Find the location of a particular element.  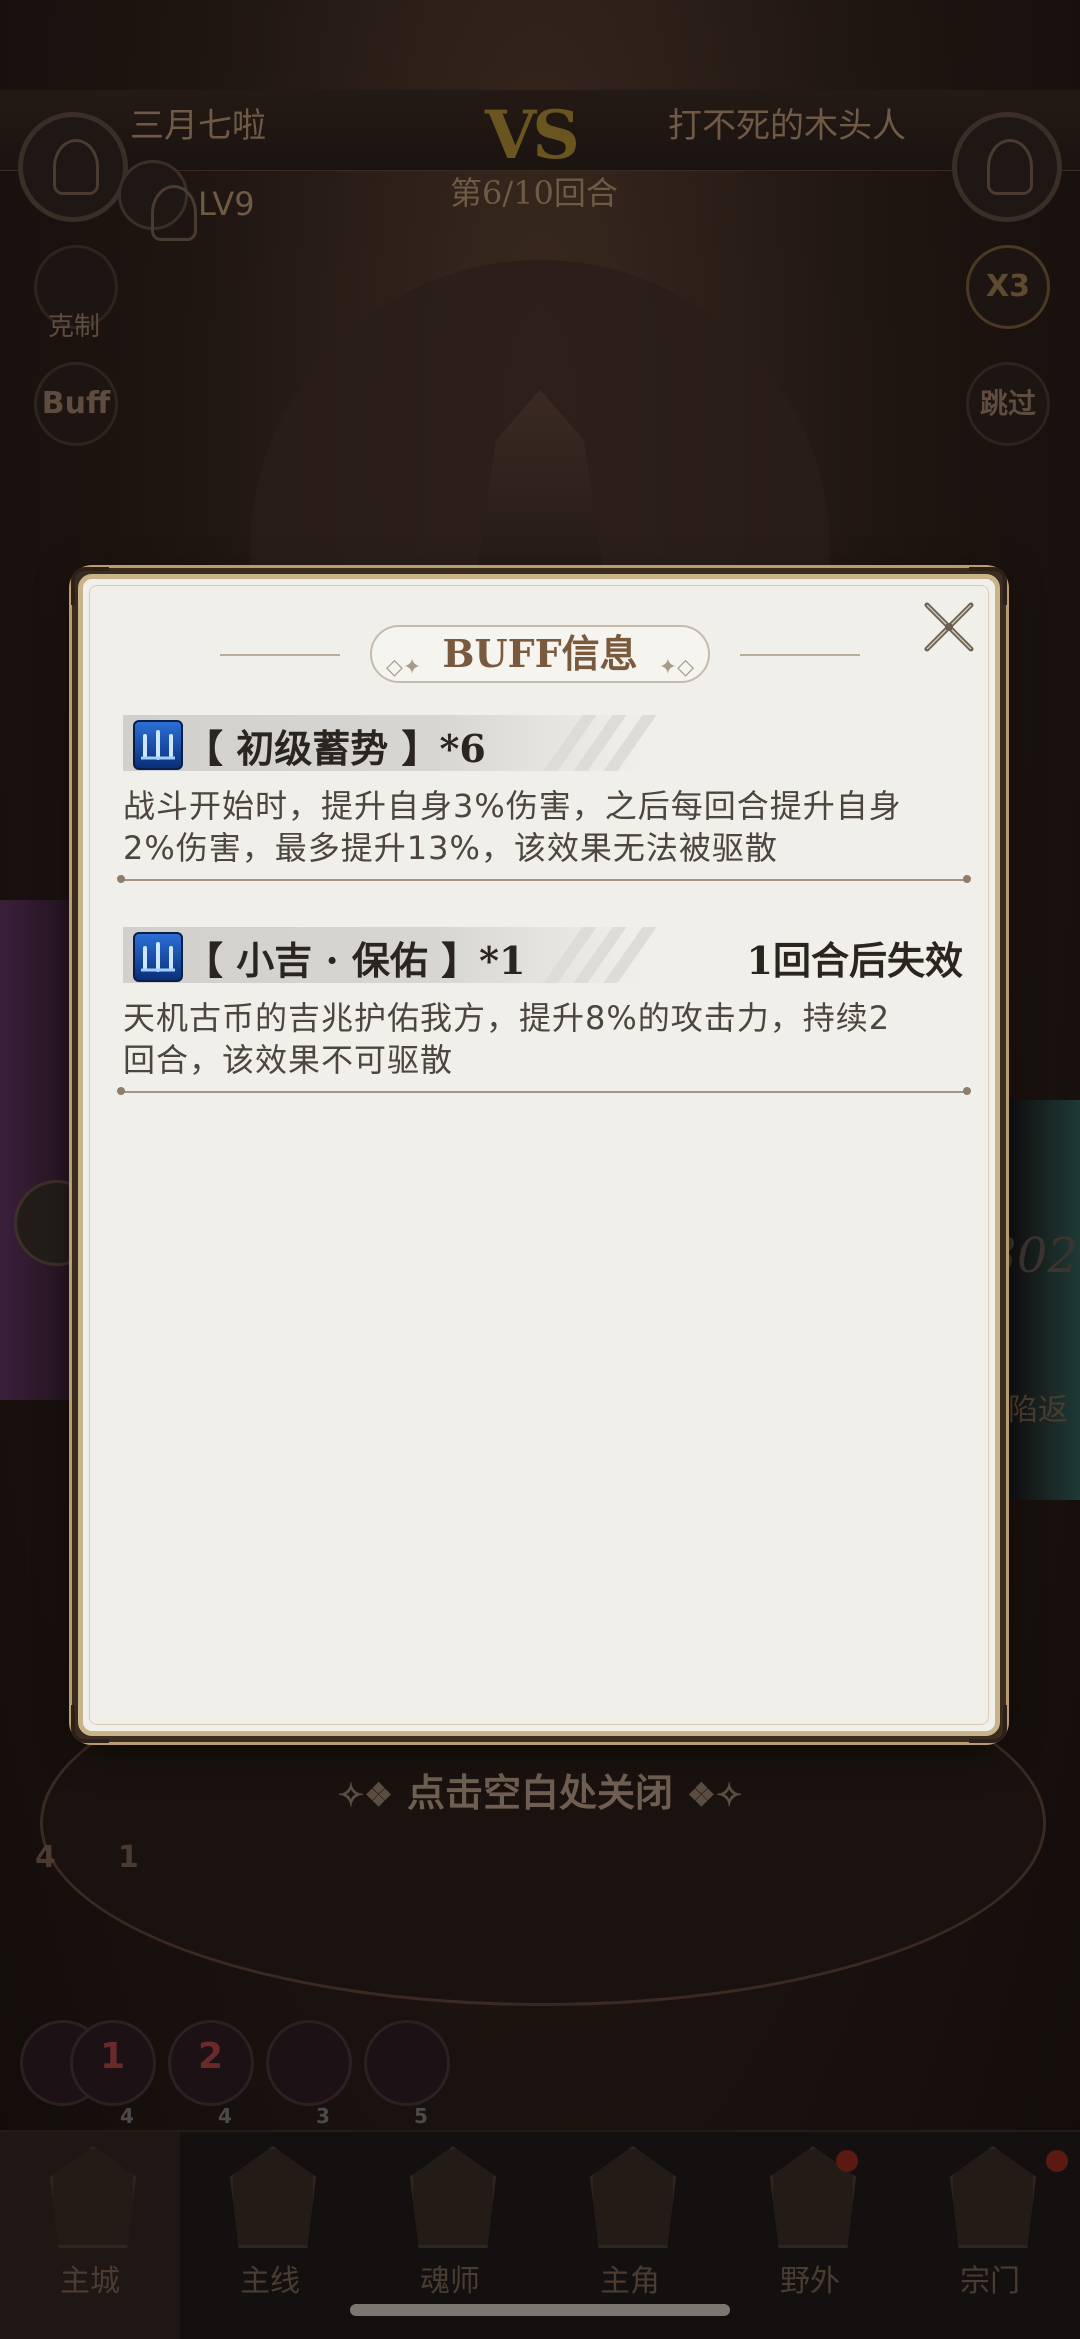

nav-item-main-city: 主城 is located at coordinates (90, 2235).